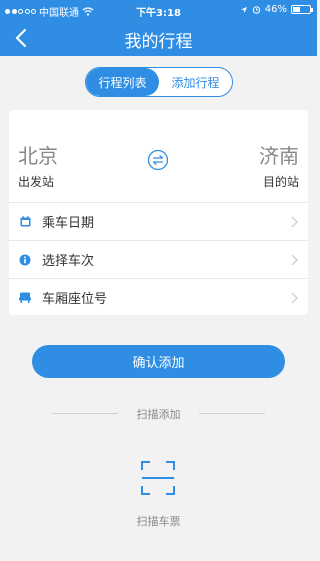 The image size is (320, 561). I want to click on battery-fill, so click(297, 9).